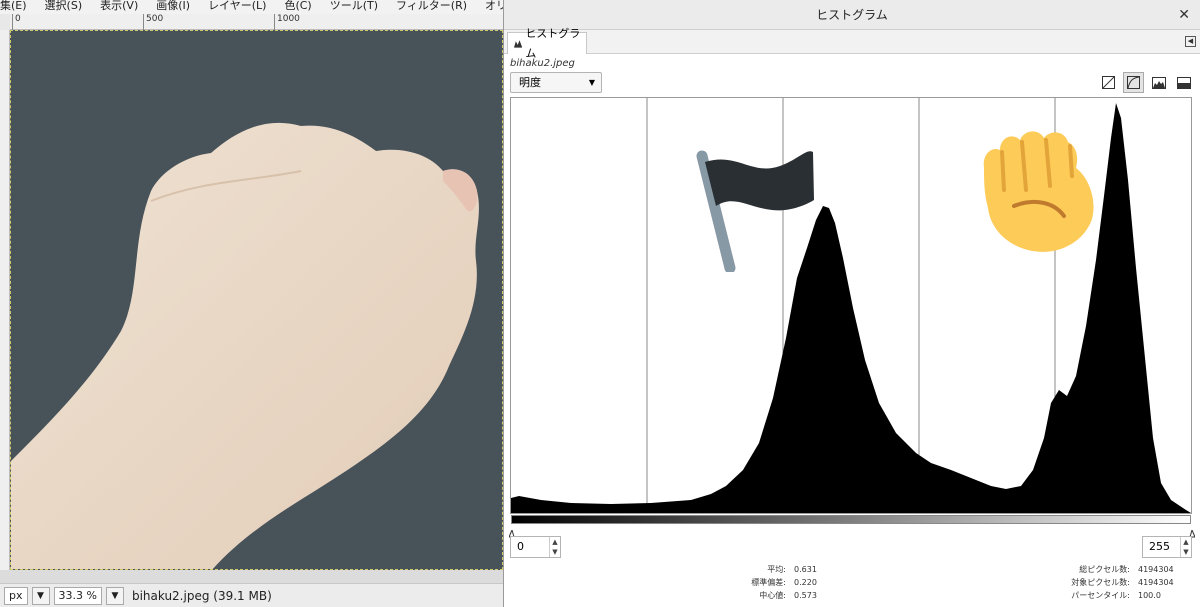 The height and width of the screenshot is (607, 1200). I want to click on tab-menu-icon: ◀, so click(1190, 41).